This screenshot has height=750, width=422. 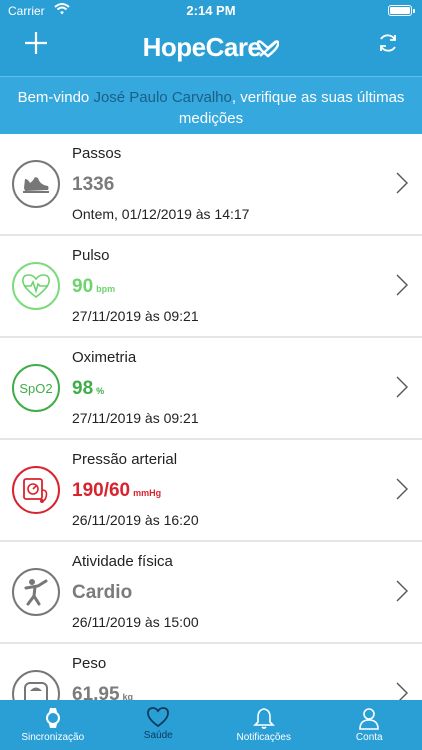 I want to click on watch-icon, so click(x=52, y=718).